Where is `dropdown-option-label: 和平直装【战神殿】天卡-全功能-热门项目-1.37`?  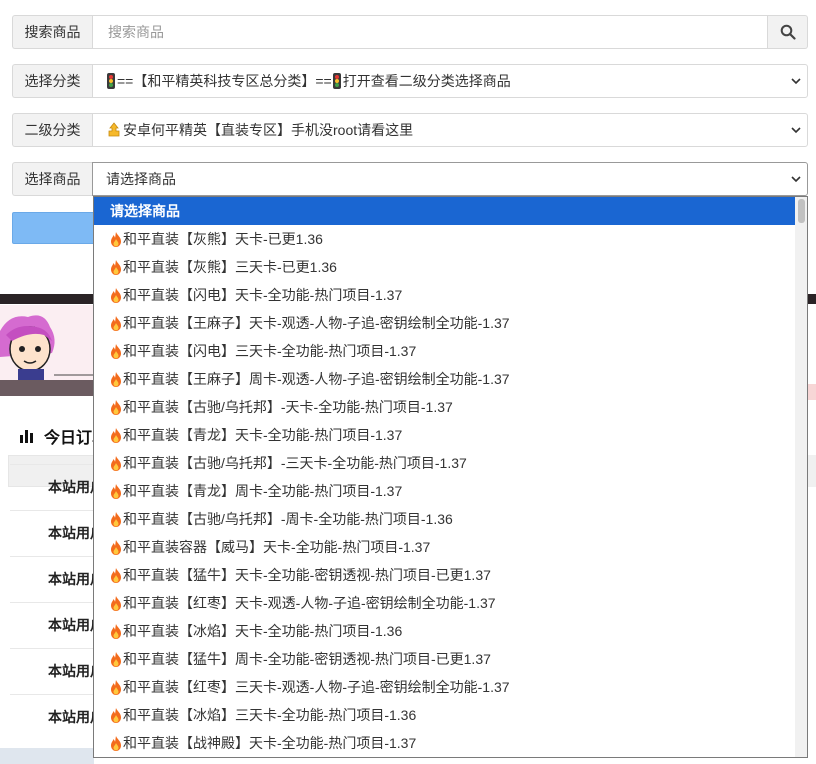
dropdown-option-label: 和平直装【战神殿】天卡-全功能-热门项目-1.37 is located at coordinates (270, 743).